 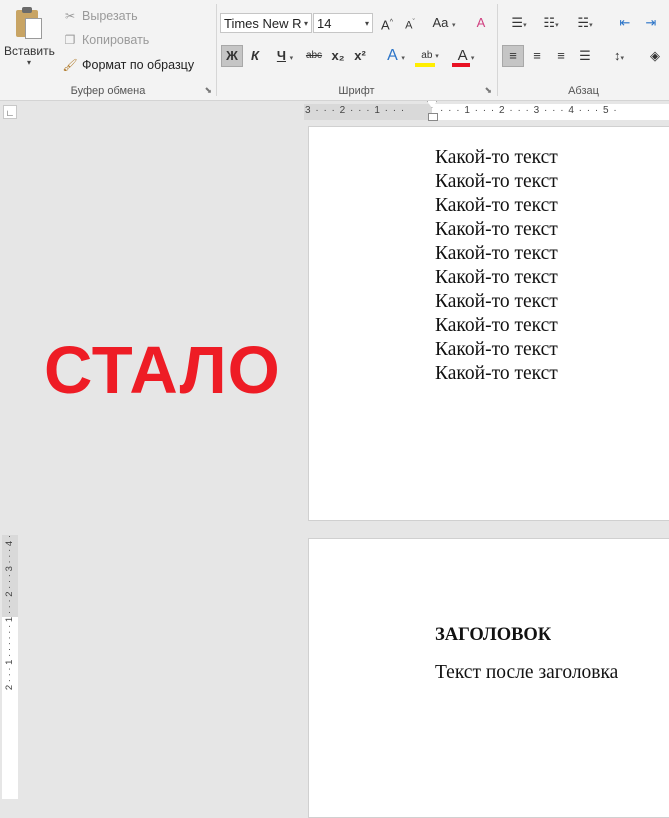 I want to click on bullets-button: ☰▾, so click(x=519, y=23).